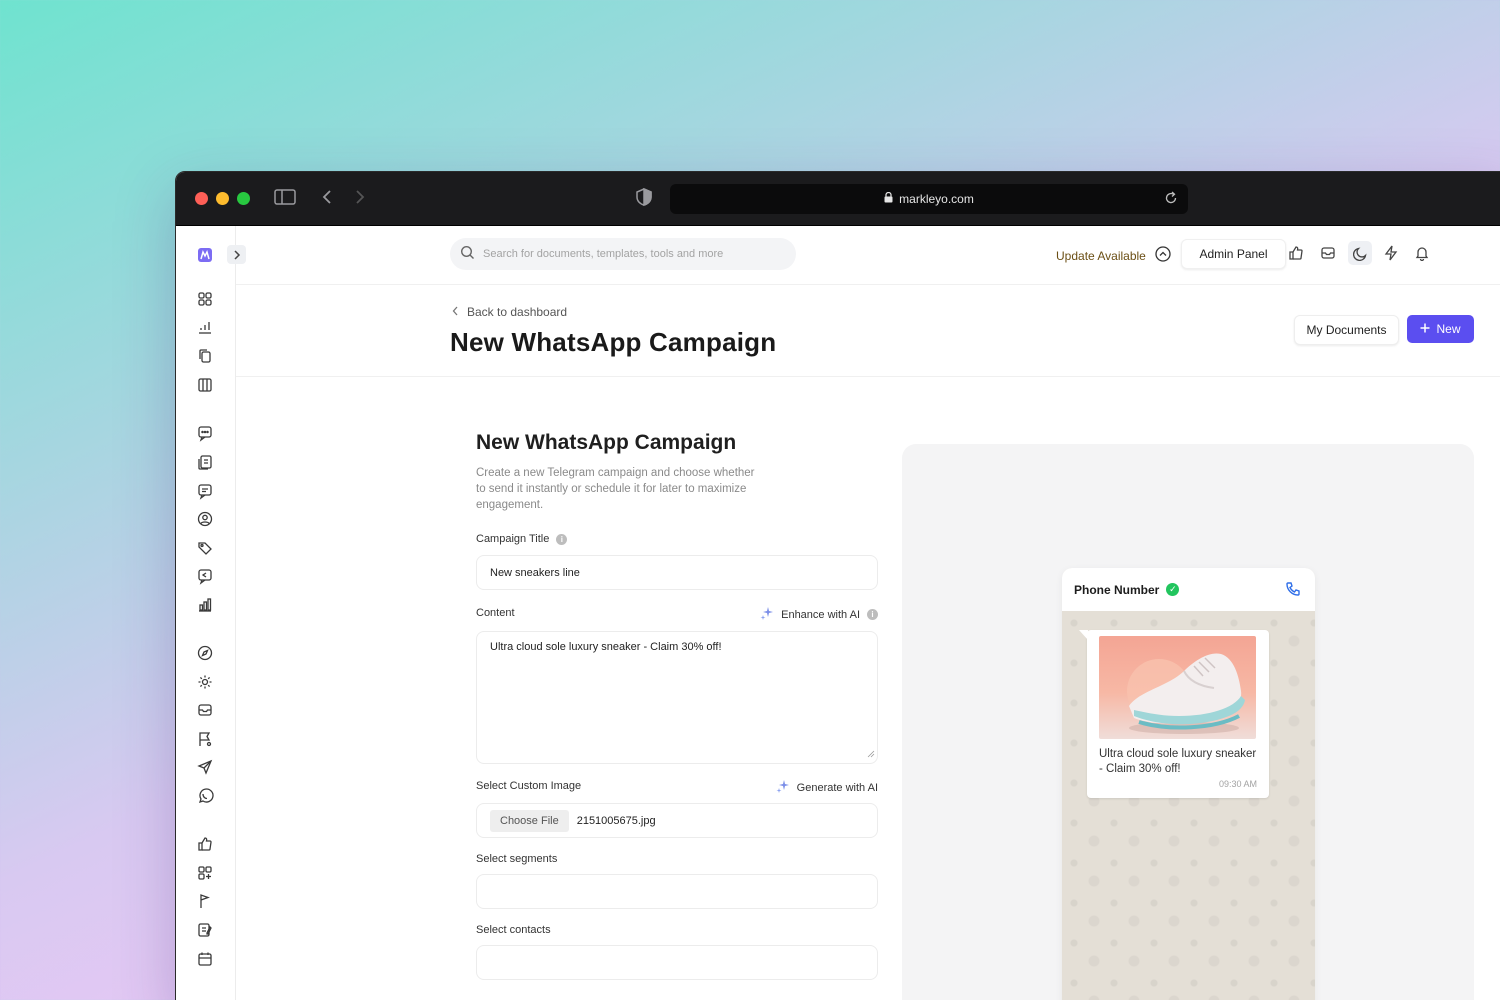 Image resolution: width=1500 pixels, height=1000 pixels. I want to click on campaign-title-label: Campaign Title i, so click(522, 539).